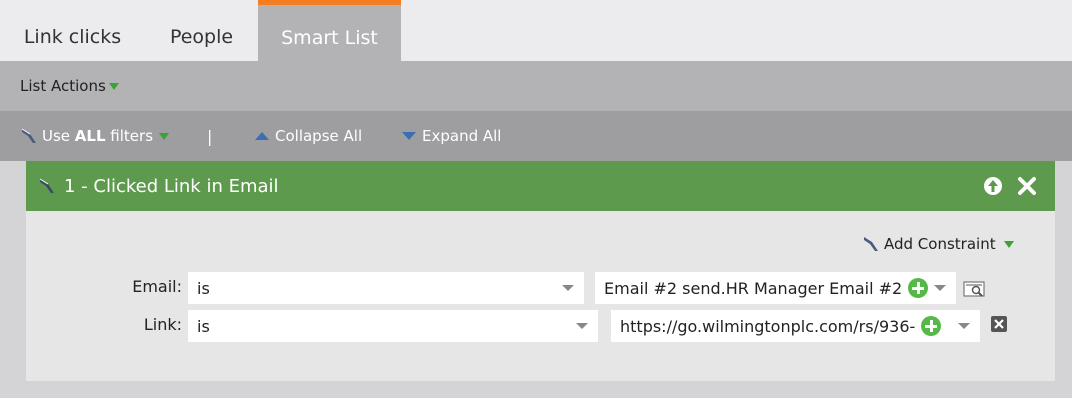 This screenshot has height=398, width=1072. What do you see at coordinates (462, 136) in the screenshot?
I see `expand-all-label: Expand All` at bounding box center [462, 136].